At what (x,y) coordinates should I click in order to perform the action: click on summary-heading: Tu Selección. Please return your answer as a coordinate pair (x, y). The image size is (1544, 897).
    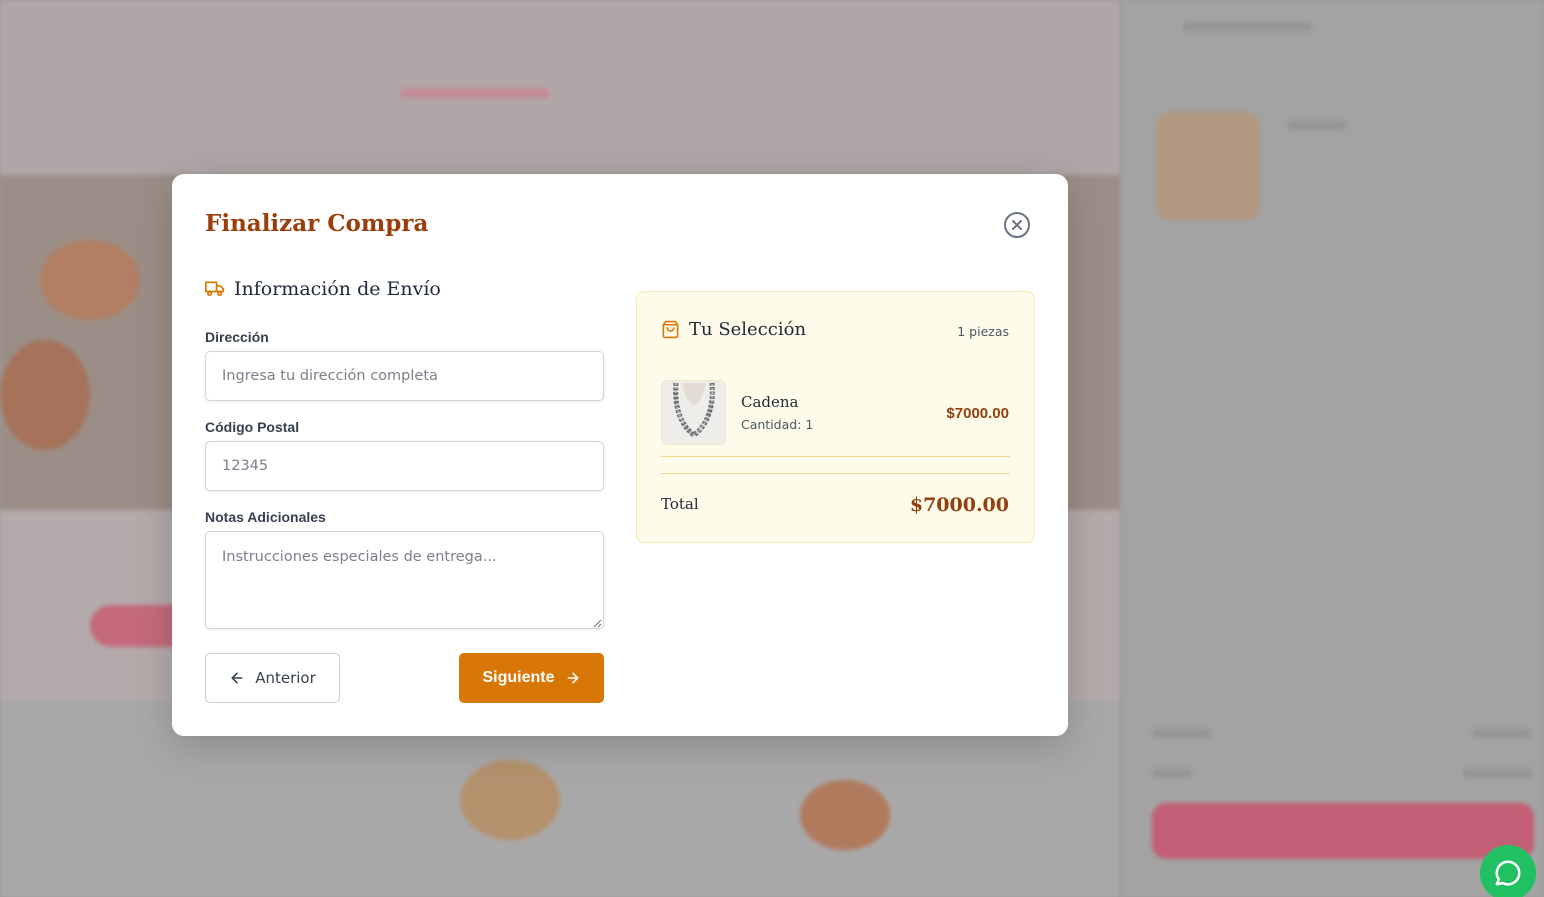
    Looking at the image, I should click on (733, 329).